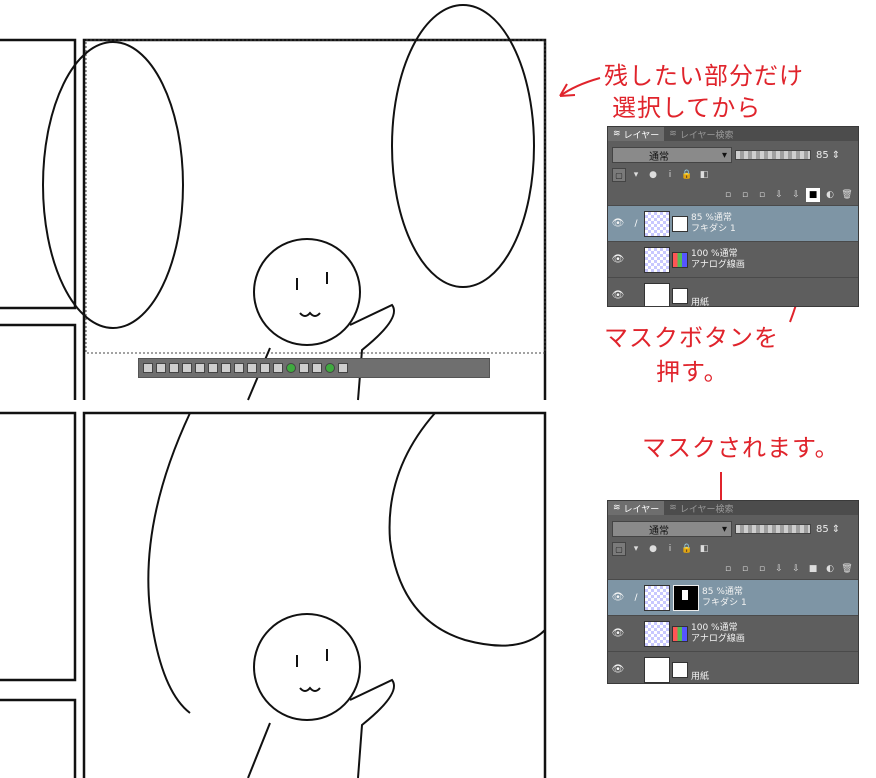 This screenshot has width=876, height=778. What do you see at coordinates (113, 185) in the screenshot?
I see `speech-balloon-left` at bounding box center [113, 185].